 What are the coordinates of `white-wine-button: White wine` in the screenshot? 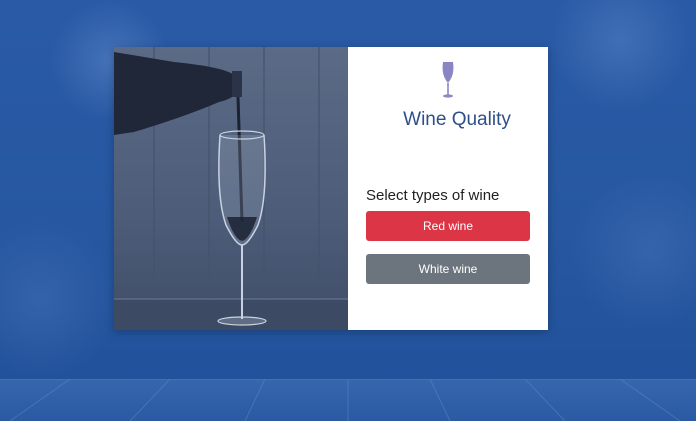 It's located at (448, 269).